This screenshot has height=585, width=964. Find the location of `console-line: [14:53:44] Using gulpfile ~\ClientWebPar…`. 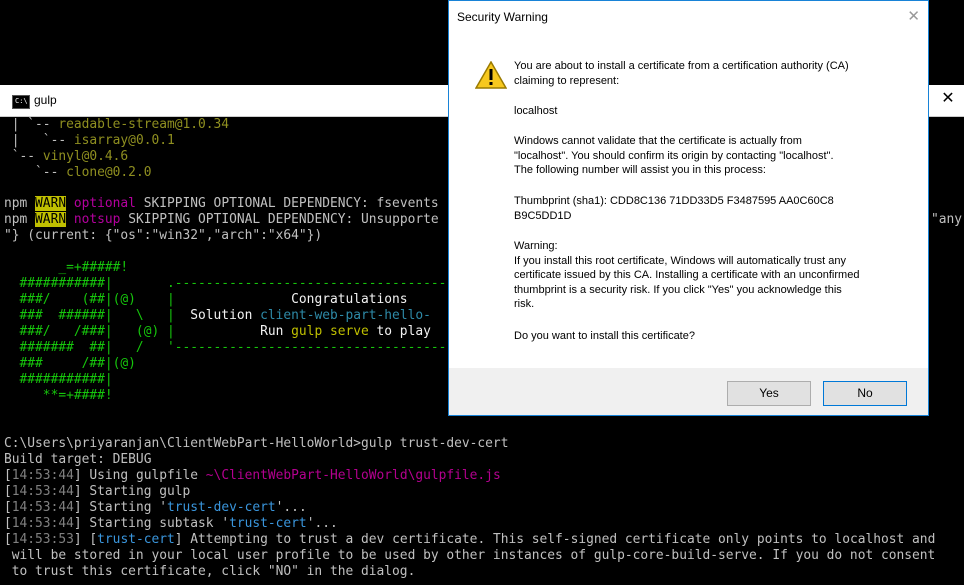

console-line: [14:53:44] Using gulpfile ~\ClientWebPar… is located at coordinates (252, 475).